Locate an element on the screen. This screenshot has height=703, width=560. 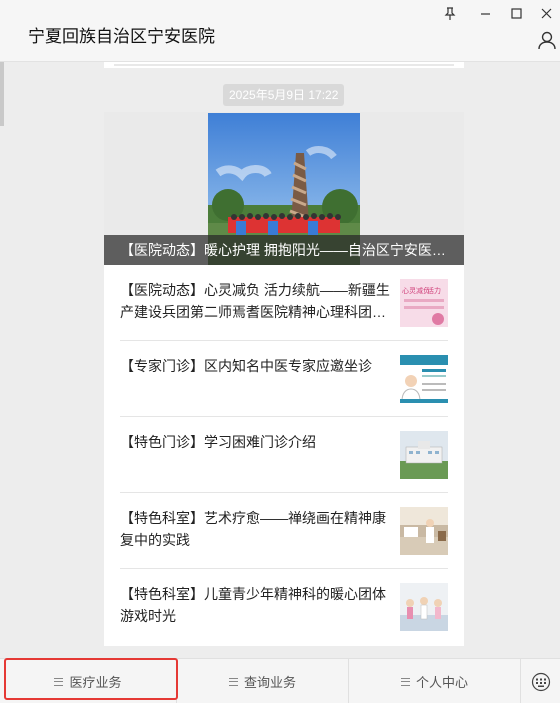
previous-card-edge is located at coordinates (284, 65).